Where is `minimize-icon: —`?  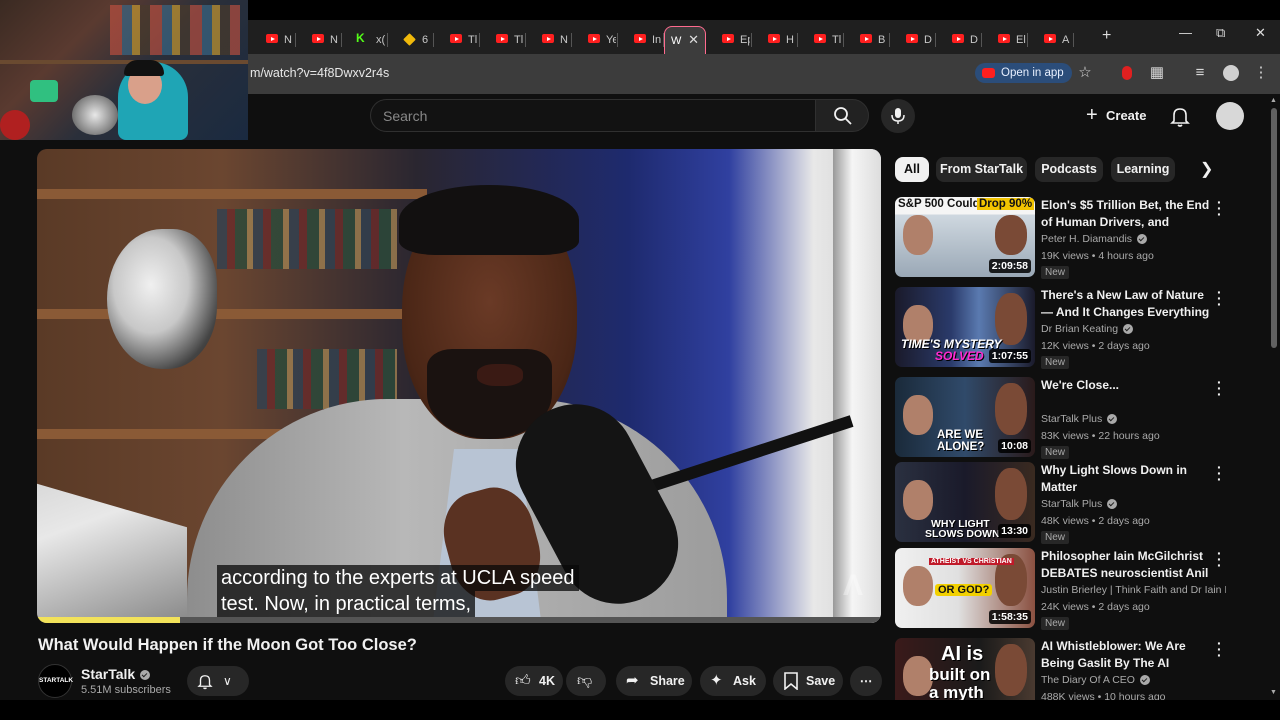 minimize-icon: — is located at coordinates (1185, 32).